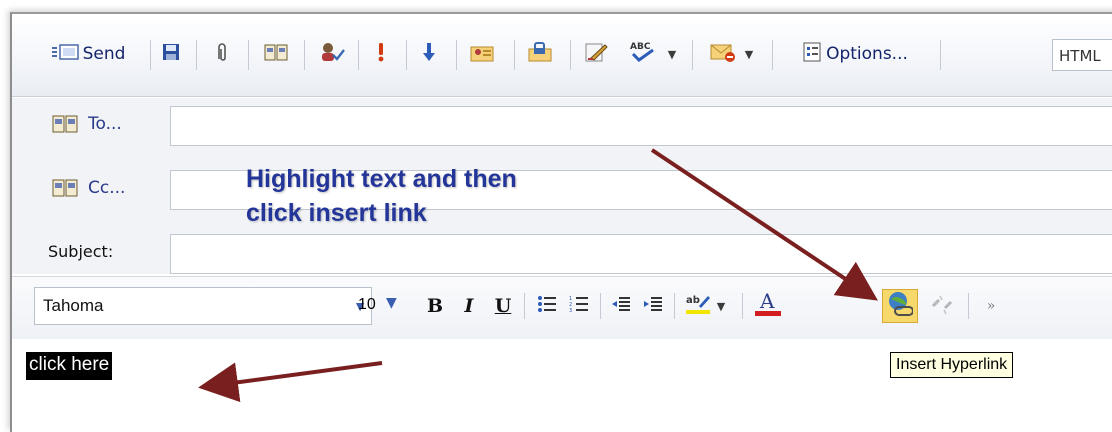 This screenshot has width=1112, height=432. I want to click on svg-text: ab, so click(693, 300).